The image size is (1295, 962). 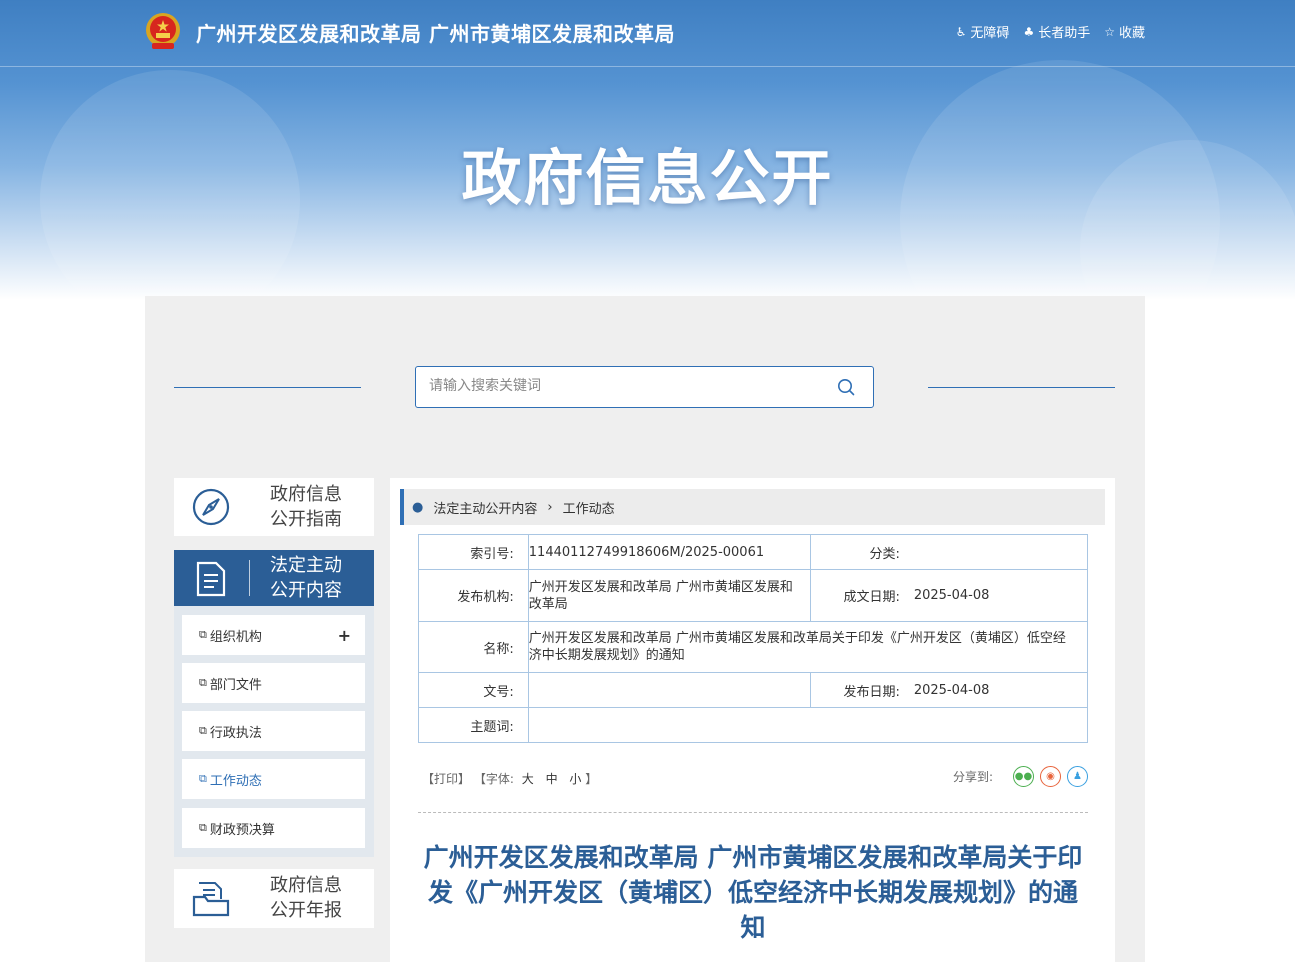 I want to click on favorite-label: 收藏, so click(x=1131, y=33).